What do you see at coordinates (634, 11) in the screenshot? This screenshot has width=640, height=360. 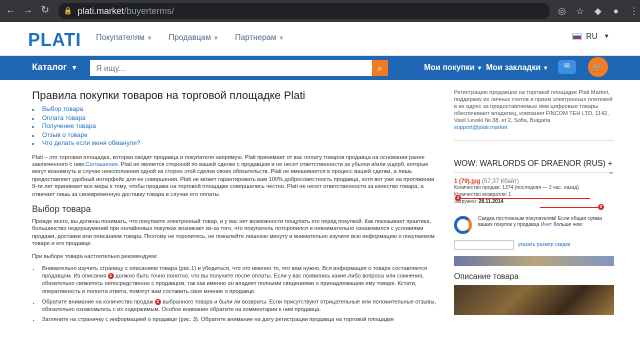 I see `menu-icon: ⋮` at bounding box center [634, 11].